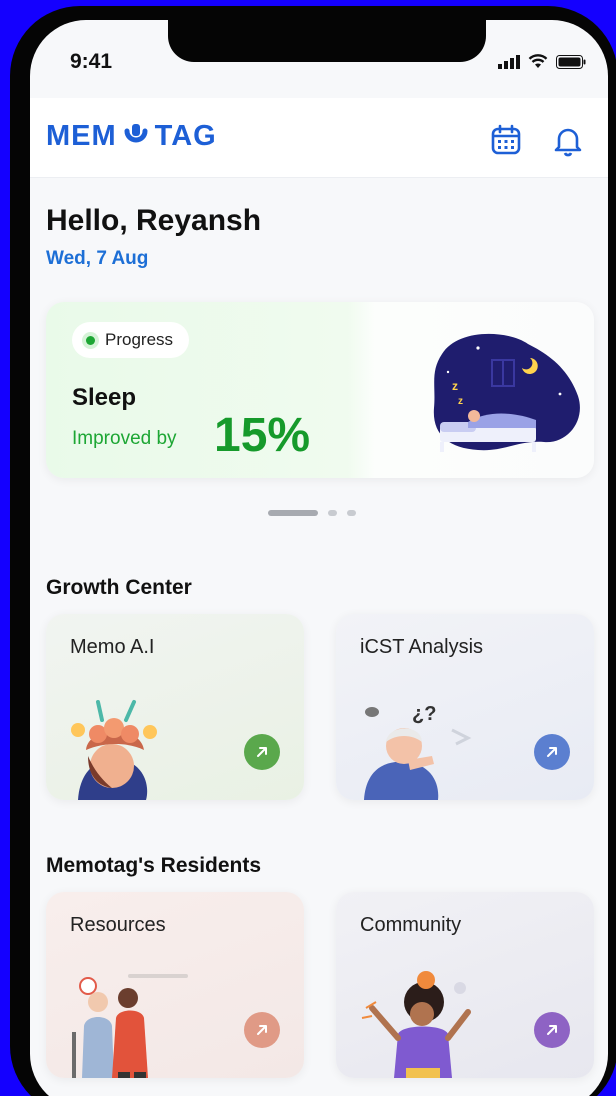  Describe the element at coordinates (114, 750) in the screenshot. I see `brain-illustration` at that location.